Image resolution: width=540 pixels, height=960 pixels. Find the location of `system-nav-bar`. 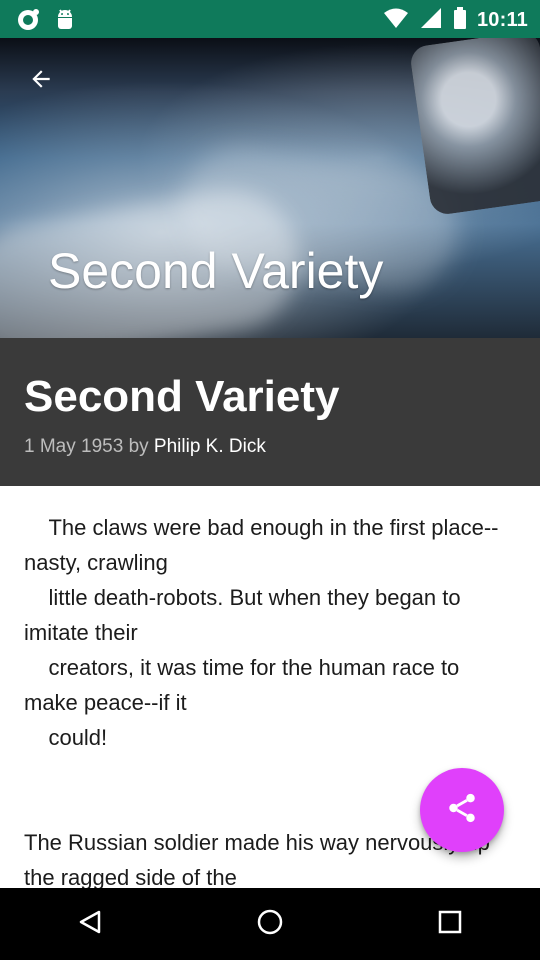

system-nav-bar is located at coordinates (270, 924).